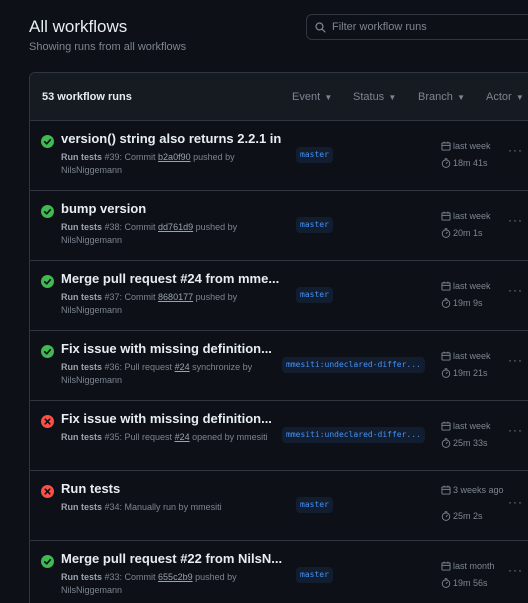 The width and height of the screenshot is (528, 603). I want to click on run-duration-text: 19m 56s, so click(470, 583).